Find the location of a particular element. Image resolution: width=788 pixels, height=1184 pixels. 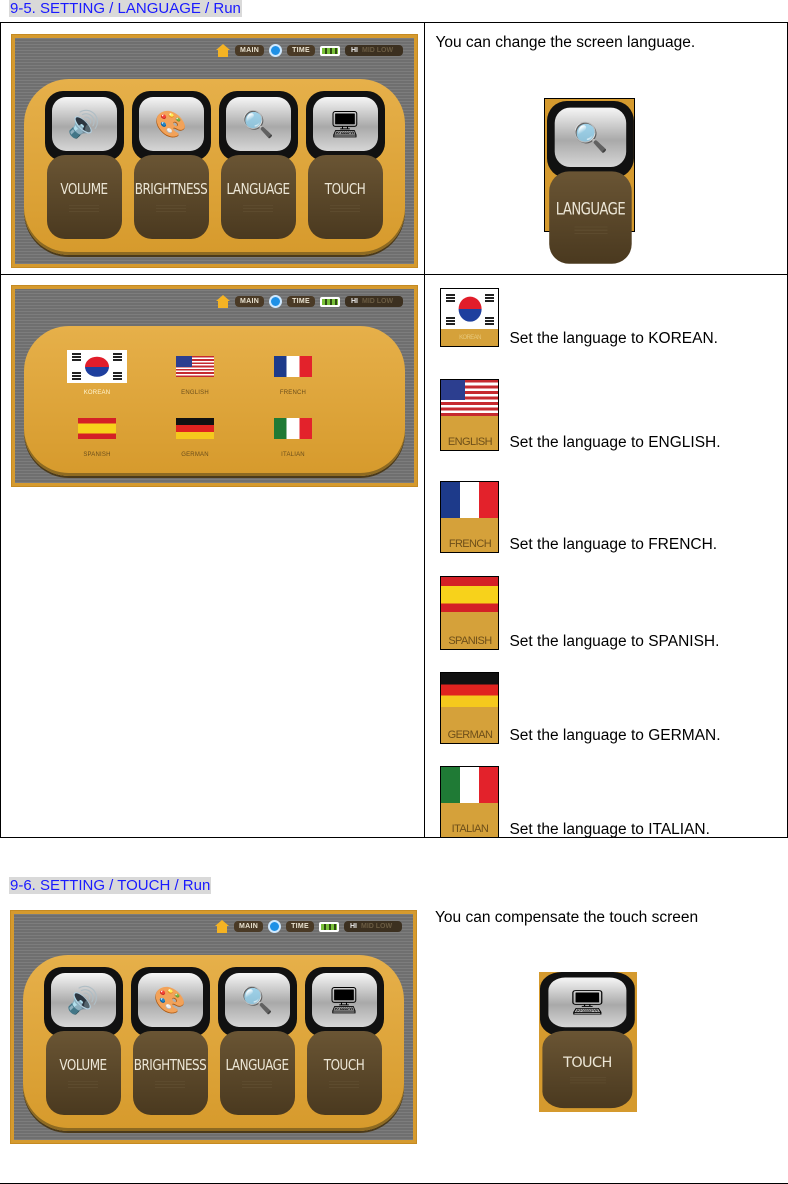

french-thumb: FRENCH is located at coordinates (470, 517).